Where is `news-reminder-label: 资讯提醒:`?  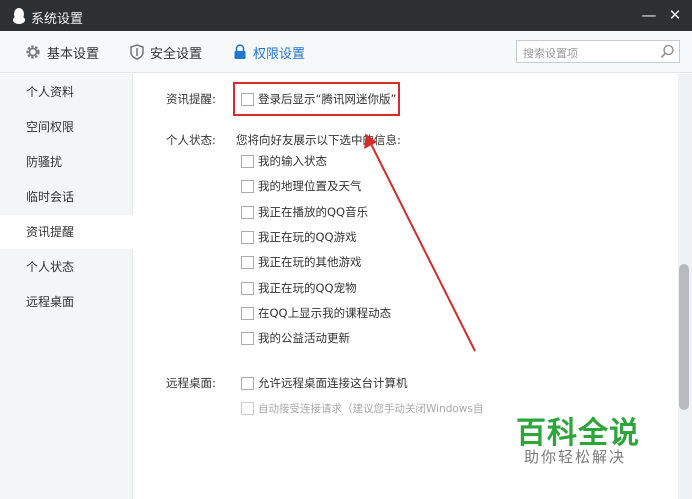 news-reminder-label: 资讯提醒: is located at coordinates (191, 99).